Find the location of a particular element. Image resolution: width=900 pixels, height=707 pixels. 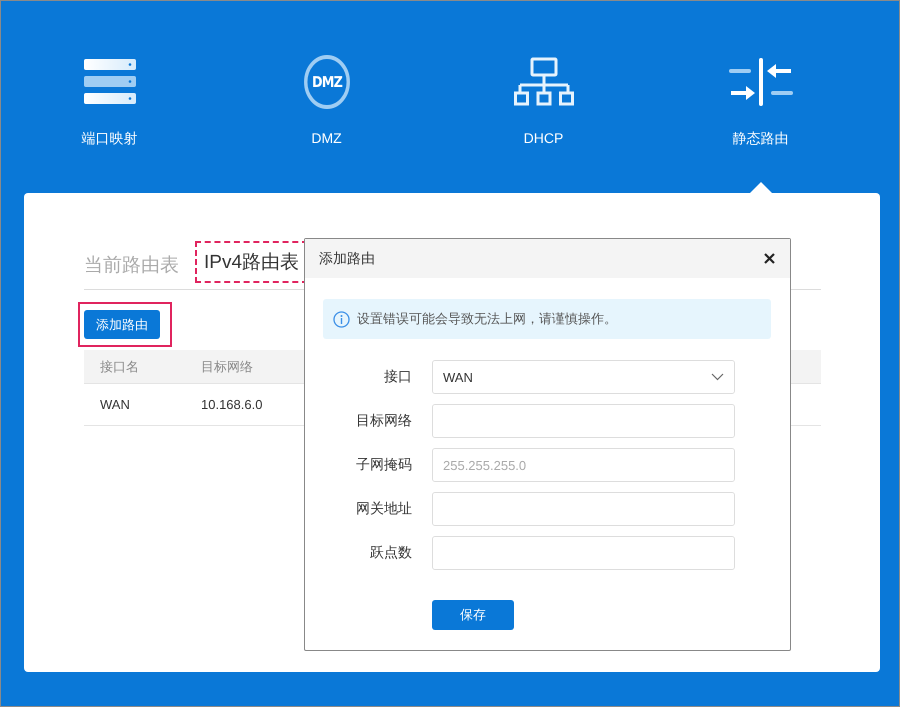

nav-item: 端口映射 is located at coordinates (110, 139).